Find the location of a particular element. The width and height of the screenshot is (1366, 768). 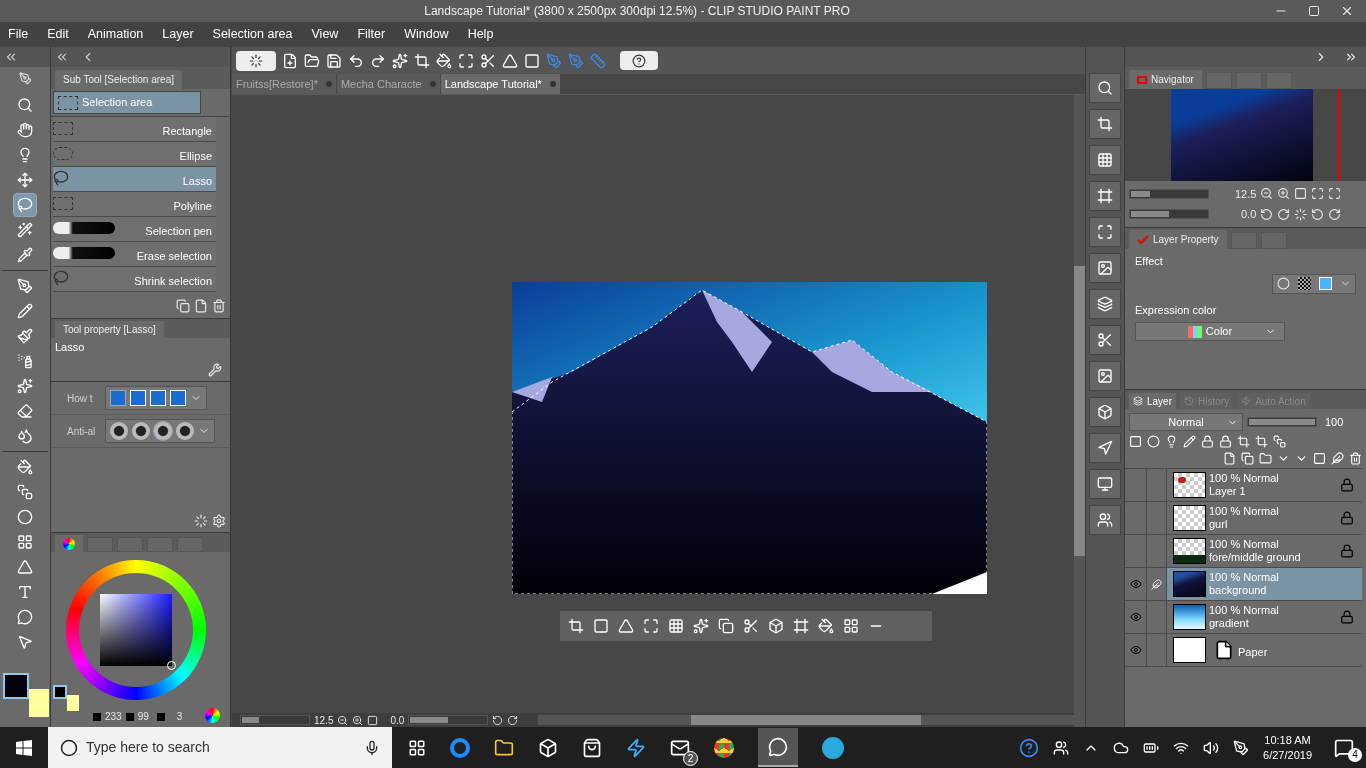

window-title: Landscape Tutorial* (3800 x 2500px 300dpi 12.5%) - CLIP STUDIO PAINT PRO is located at coordinates (637, 11).